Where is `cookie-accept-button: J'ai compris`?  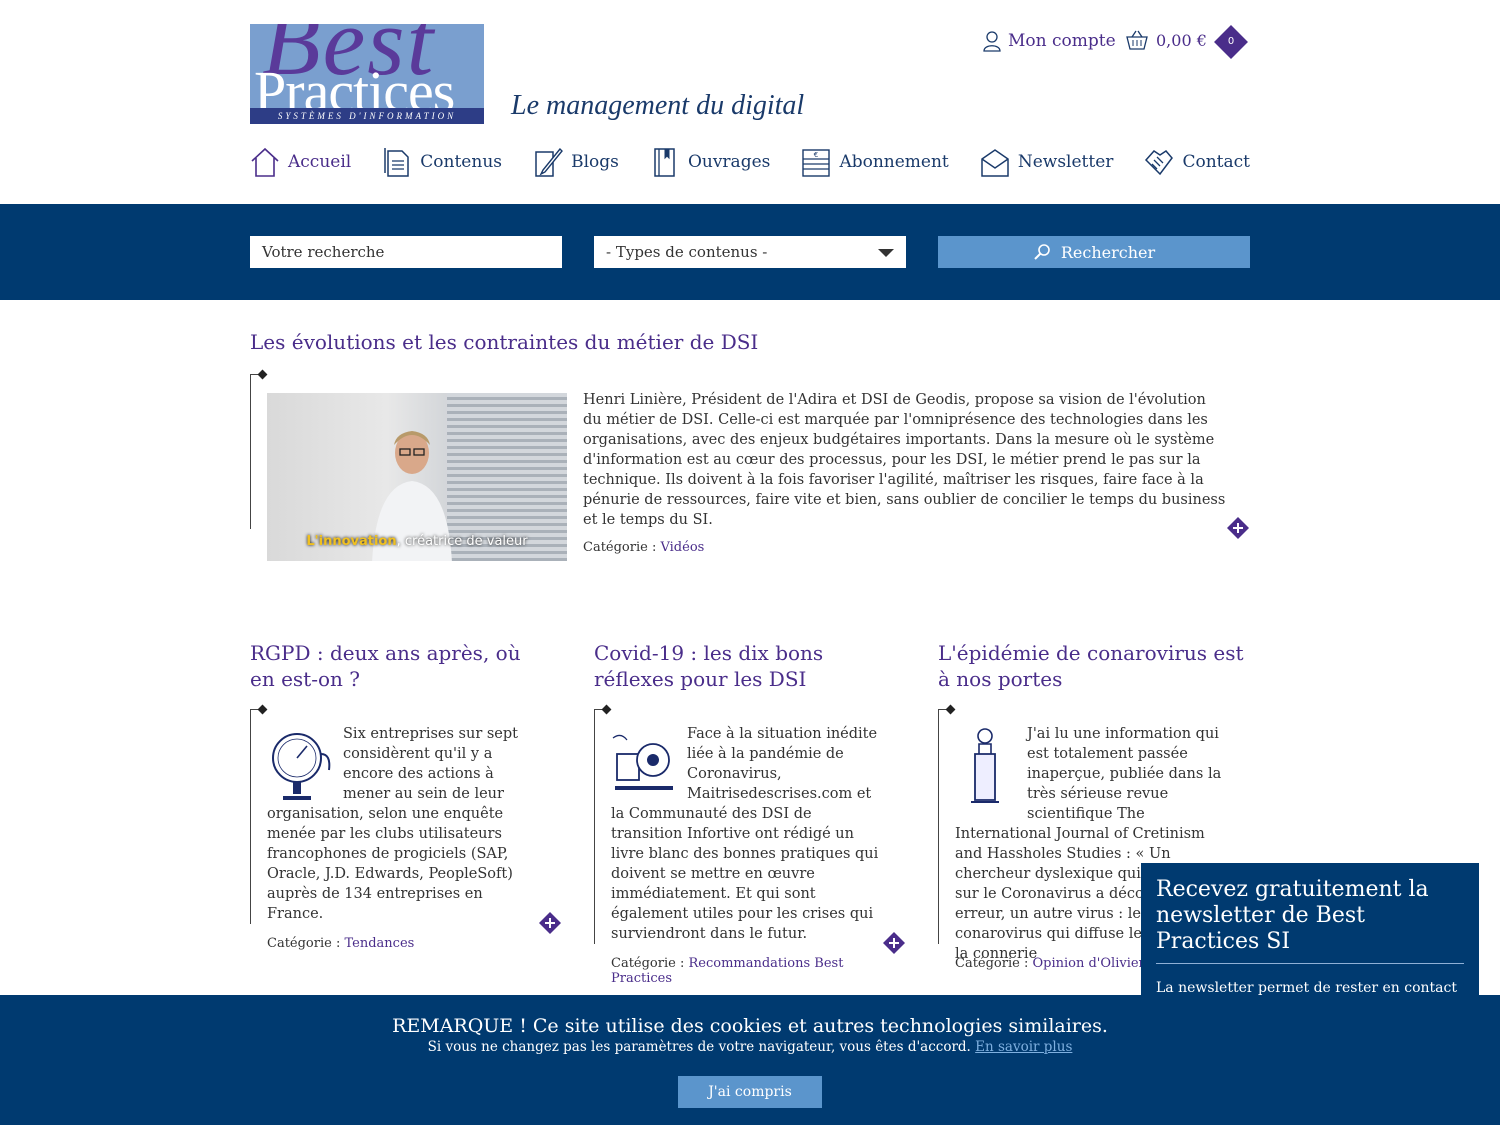
cookie-accept-button: J'ai compris is located at coordinates (750, 1092).